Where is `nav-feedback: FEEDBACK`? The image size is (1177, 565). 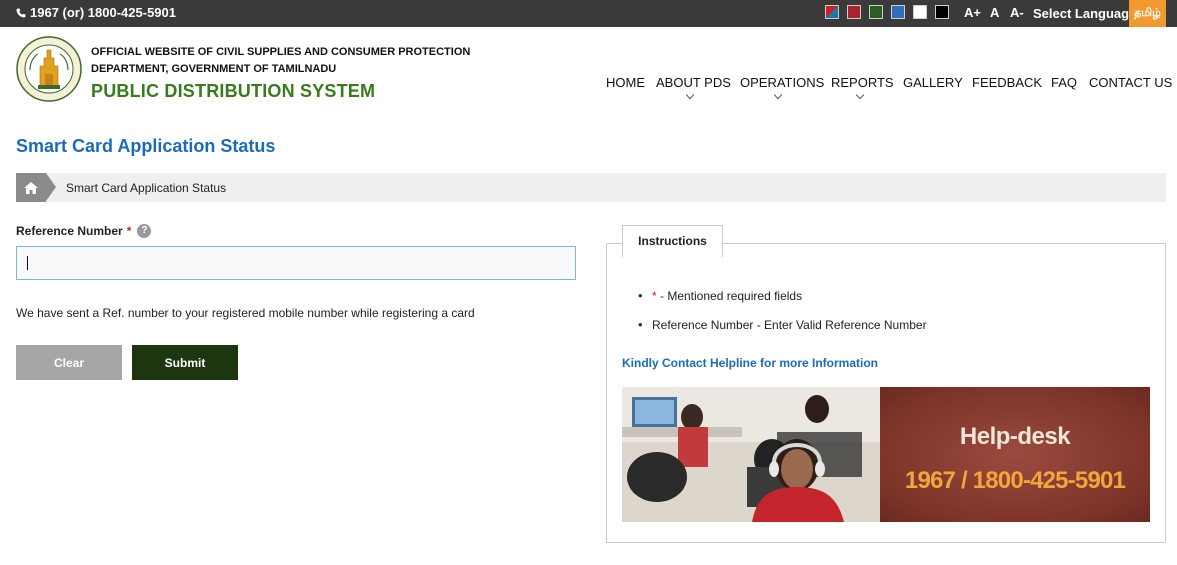
nav-feedback: FEEDBACK is located at coordinates (1007, 82).